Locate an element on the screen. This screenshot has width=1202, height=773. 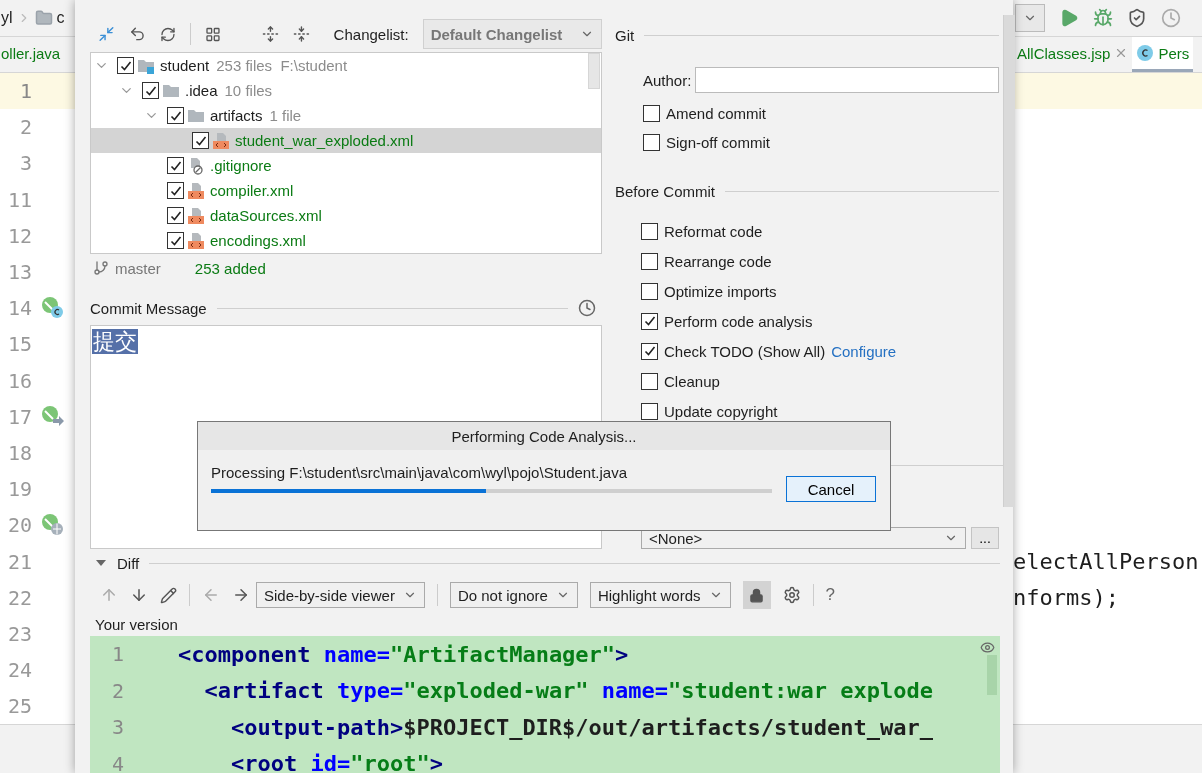
line-number: 12 is located at coordinates (19, 235).